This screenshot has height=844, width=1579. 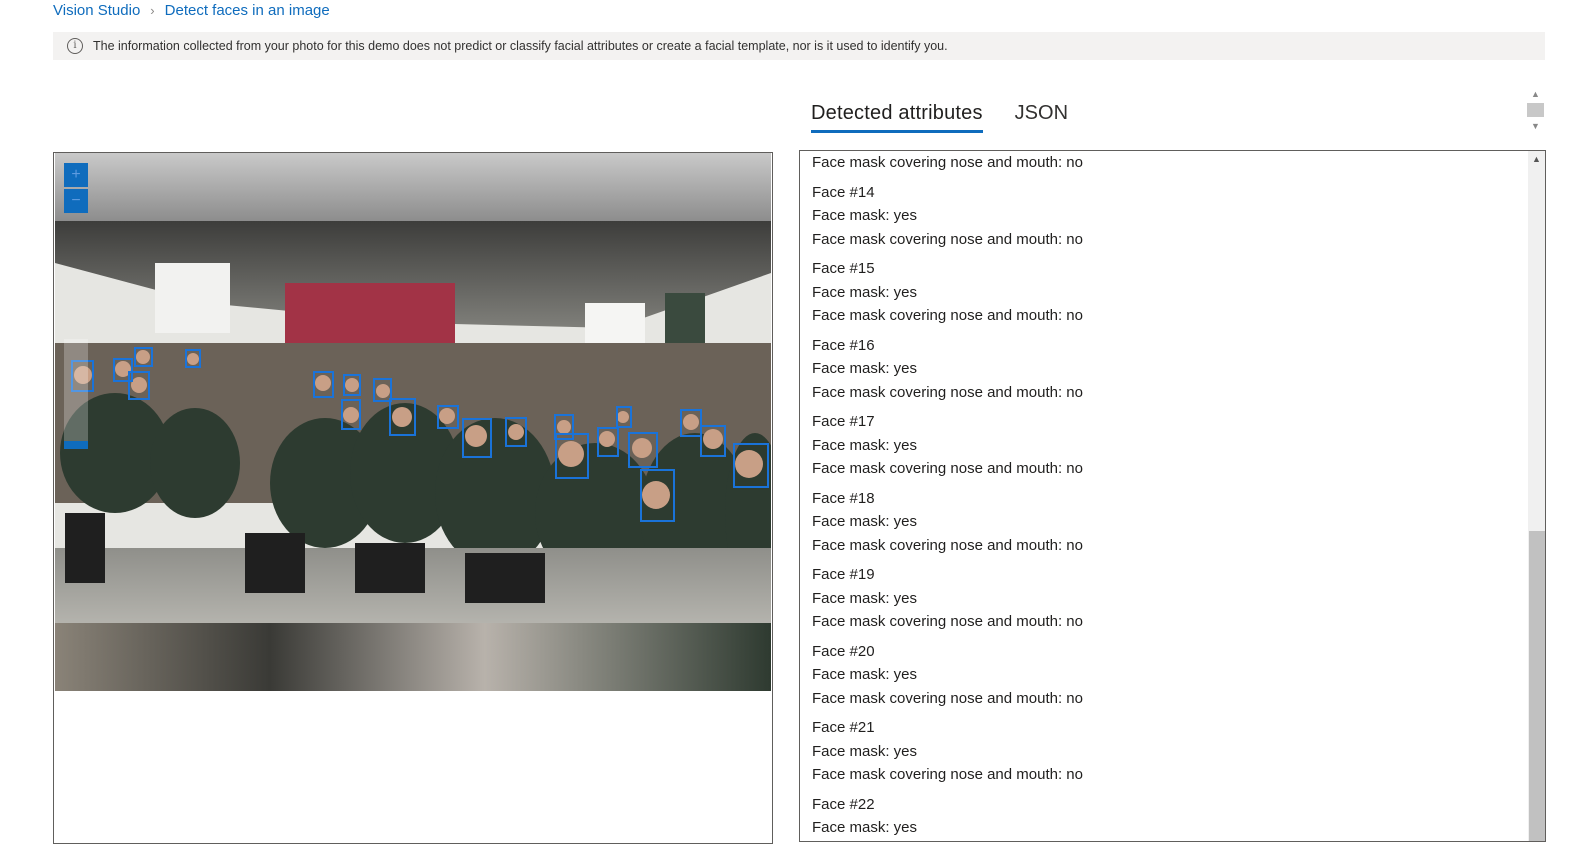 I want to click on zoom-in-button: +, so click(x=76, y=175).